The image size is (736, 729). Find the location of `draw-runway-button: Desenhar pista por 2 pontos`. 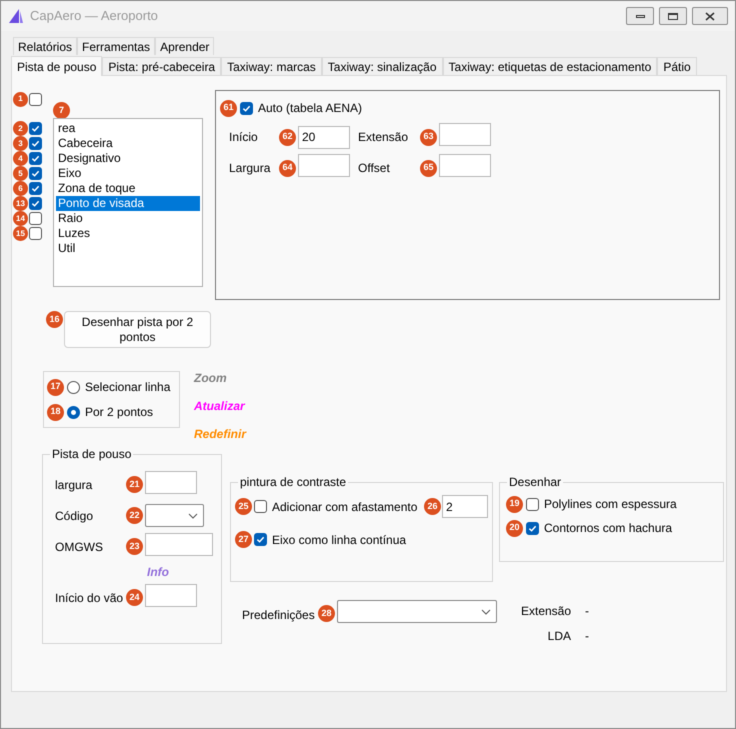

draw-runway-button: Desenhar pista por 2 pontos is located at coordinates (137, 329).